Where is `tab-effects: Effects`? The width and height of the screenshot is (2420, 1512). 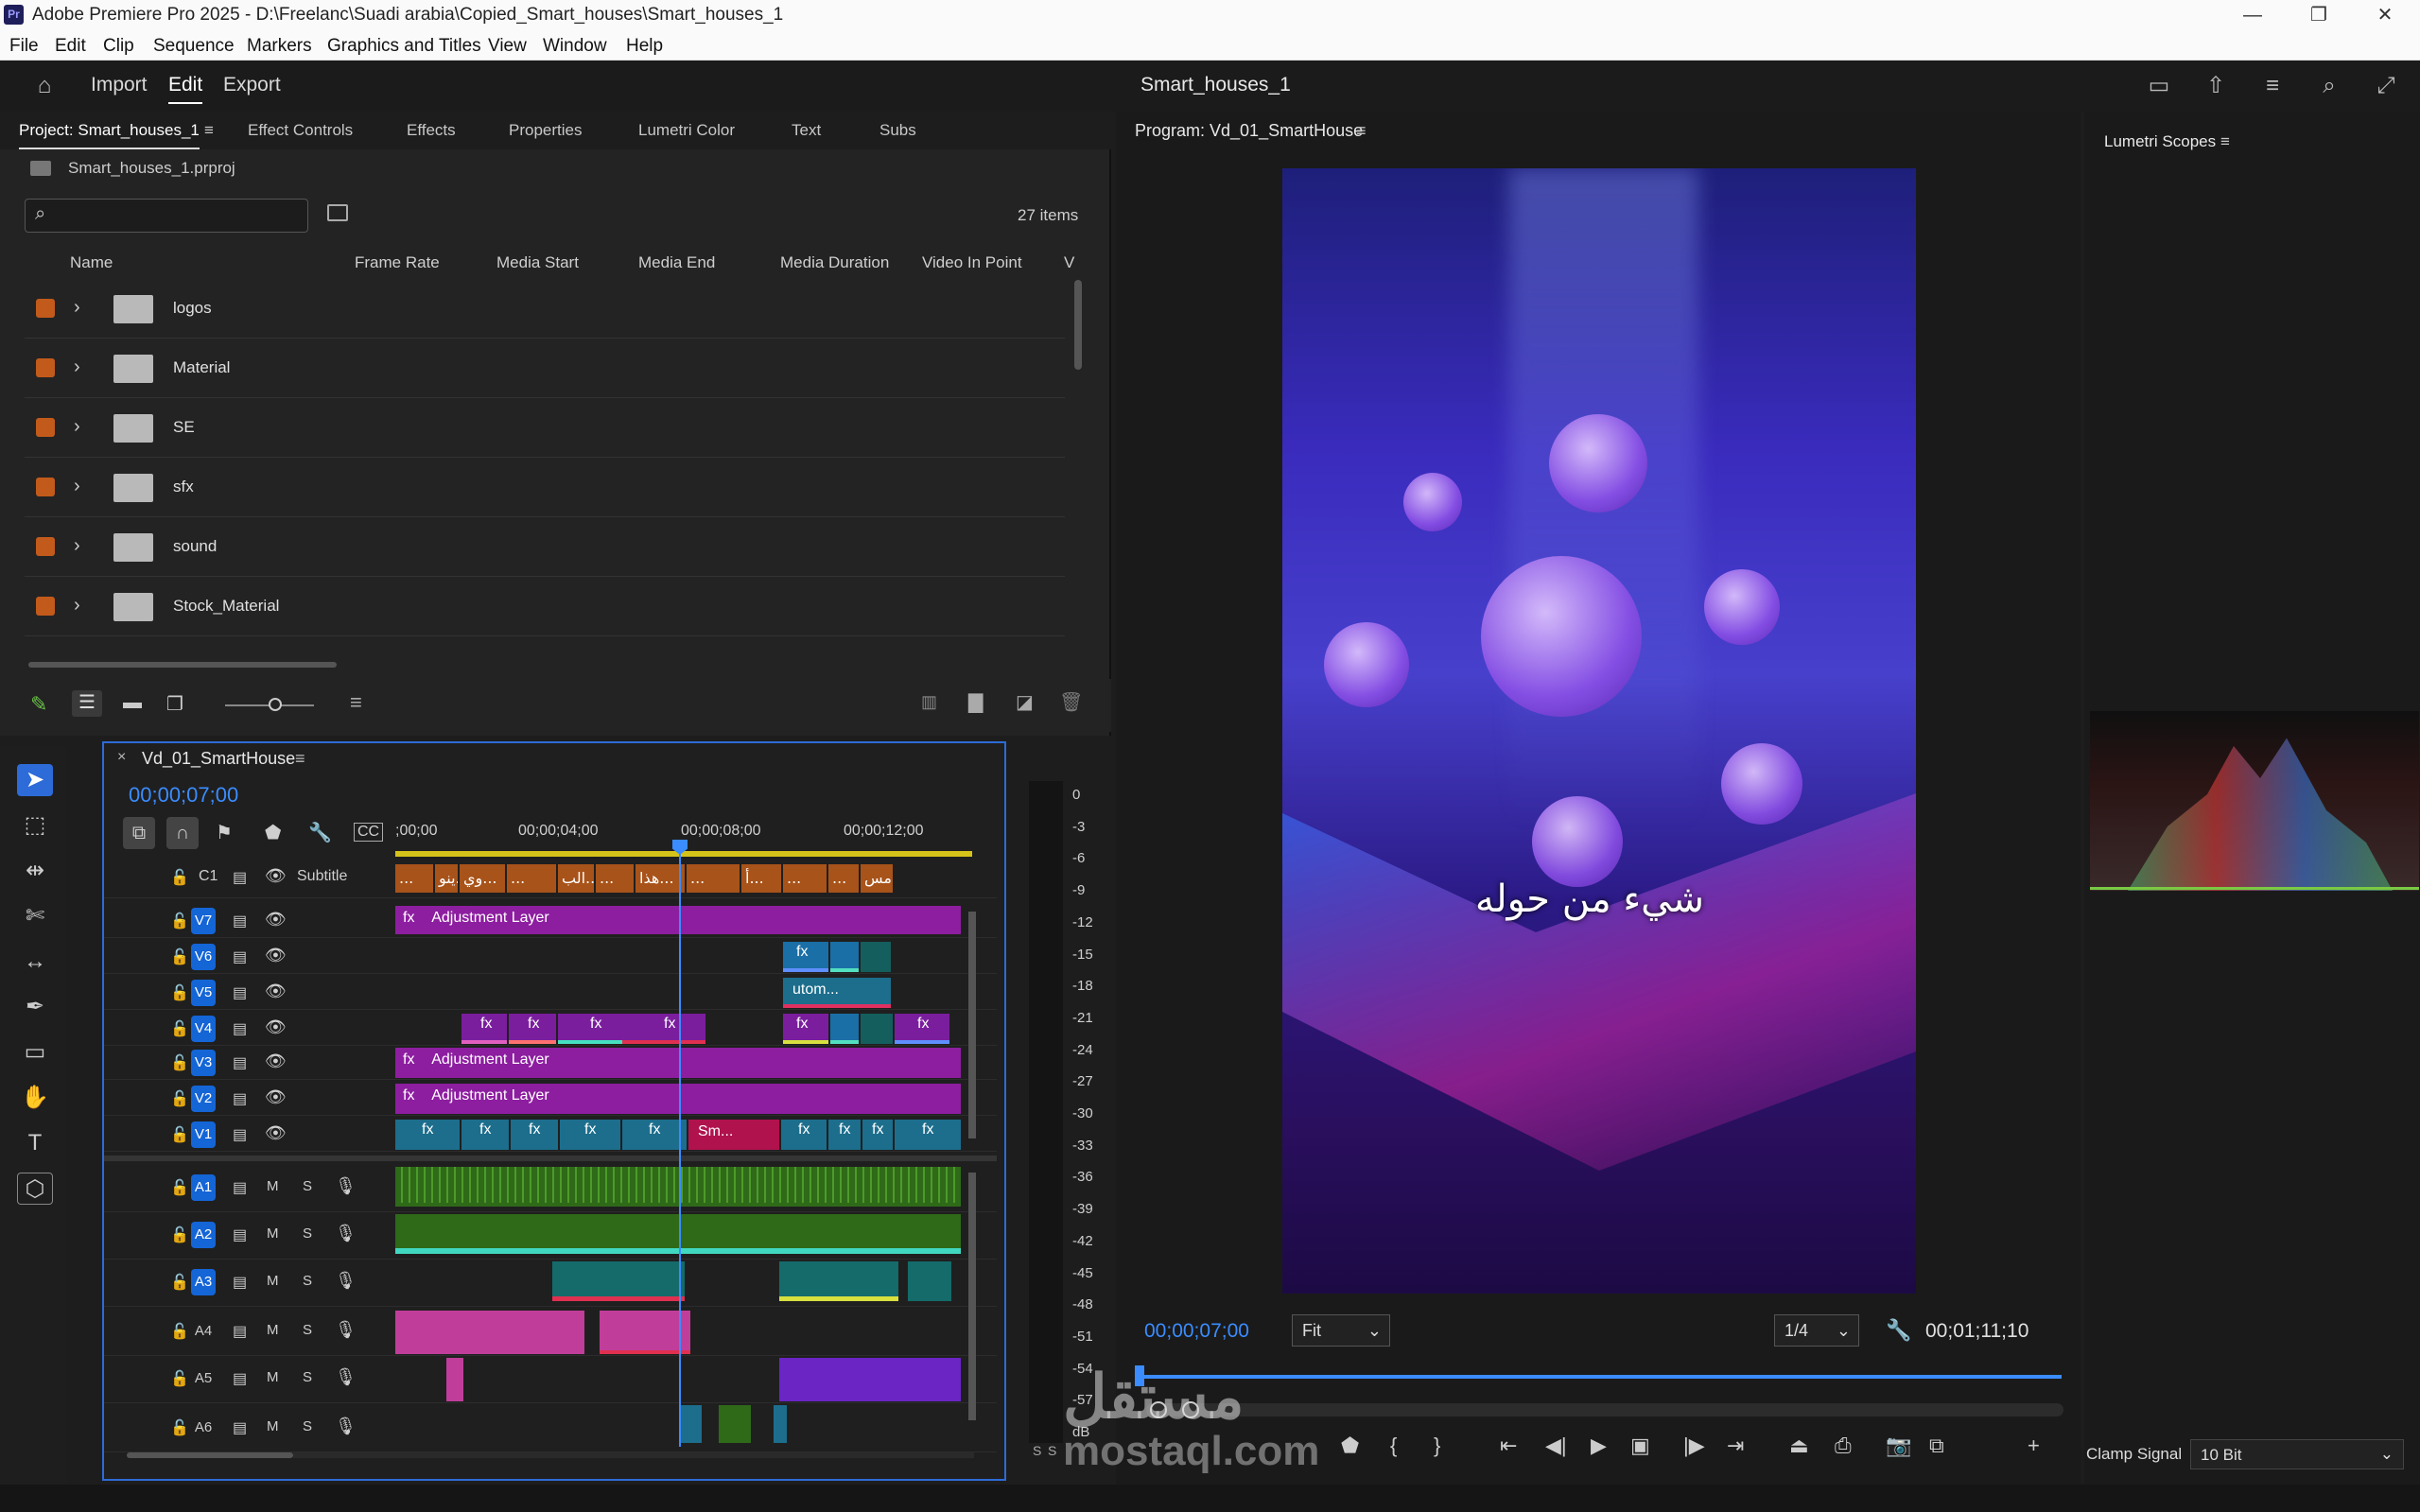
tab-effects: Effects is located at coordinates (431, 131).